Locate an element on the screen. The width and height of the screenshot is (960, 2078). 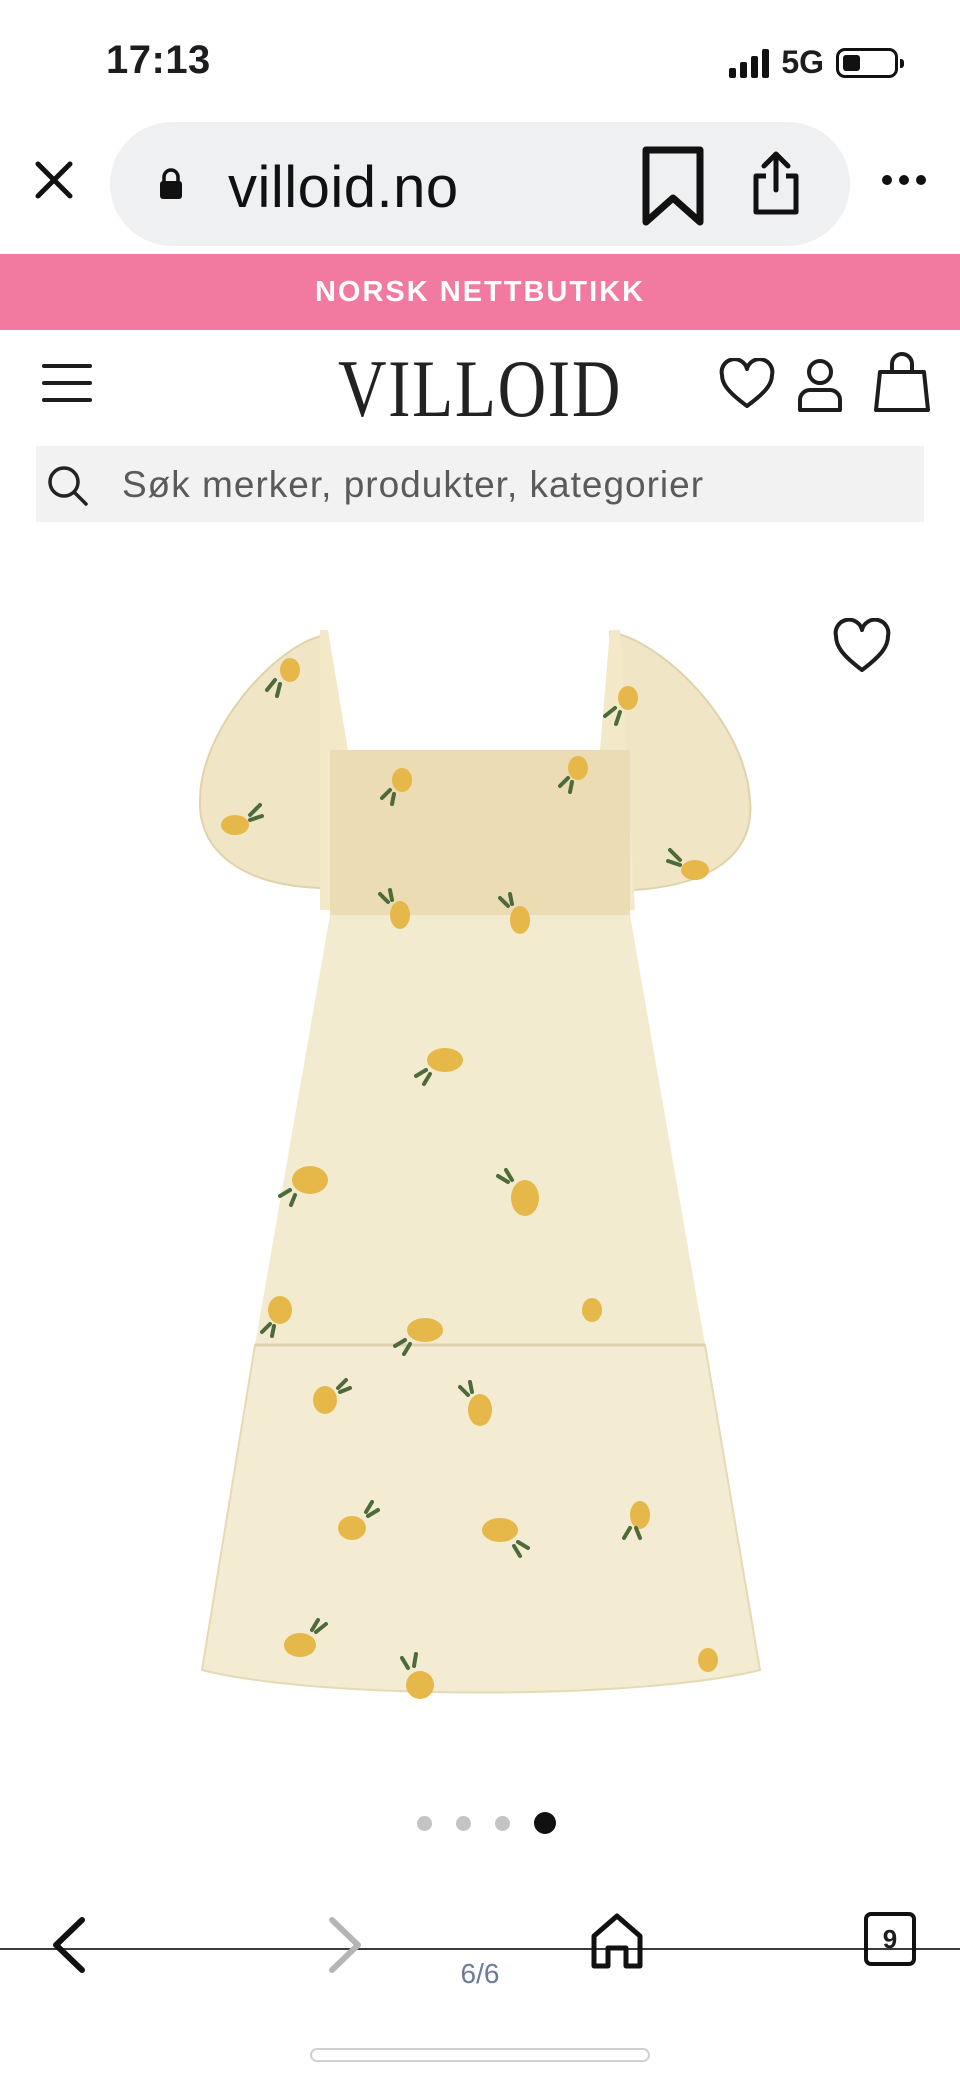
lock-icon is located at coordinates (171, 183).